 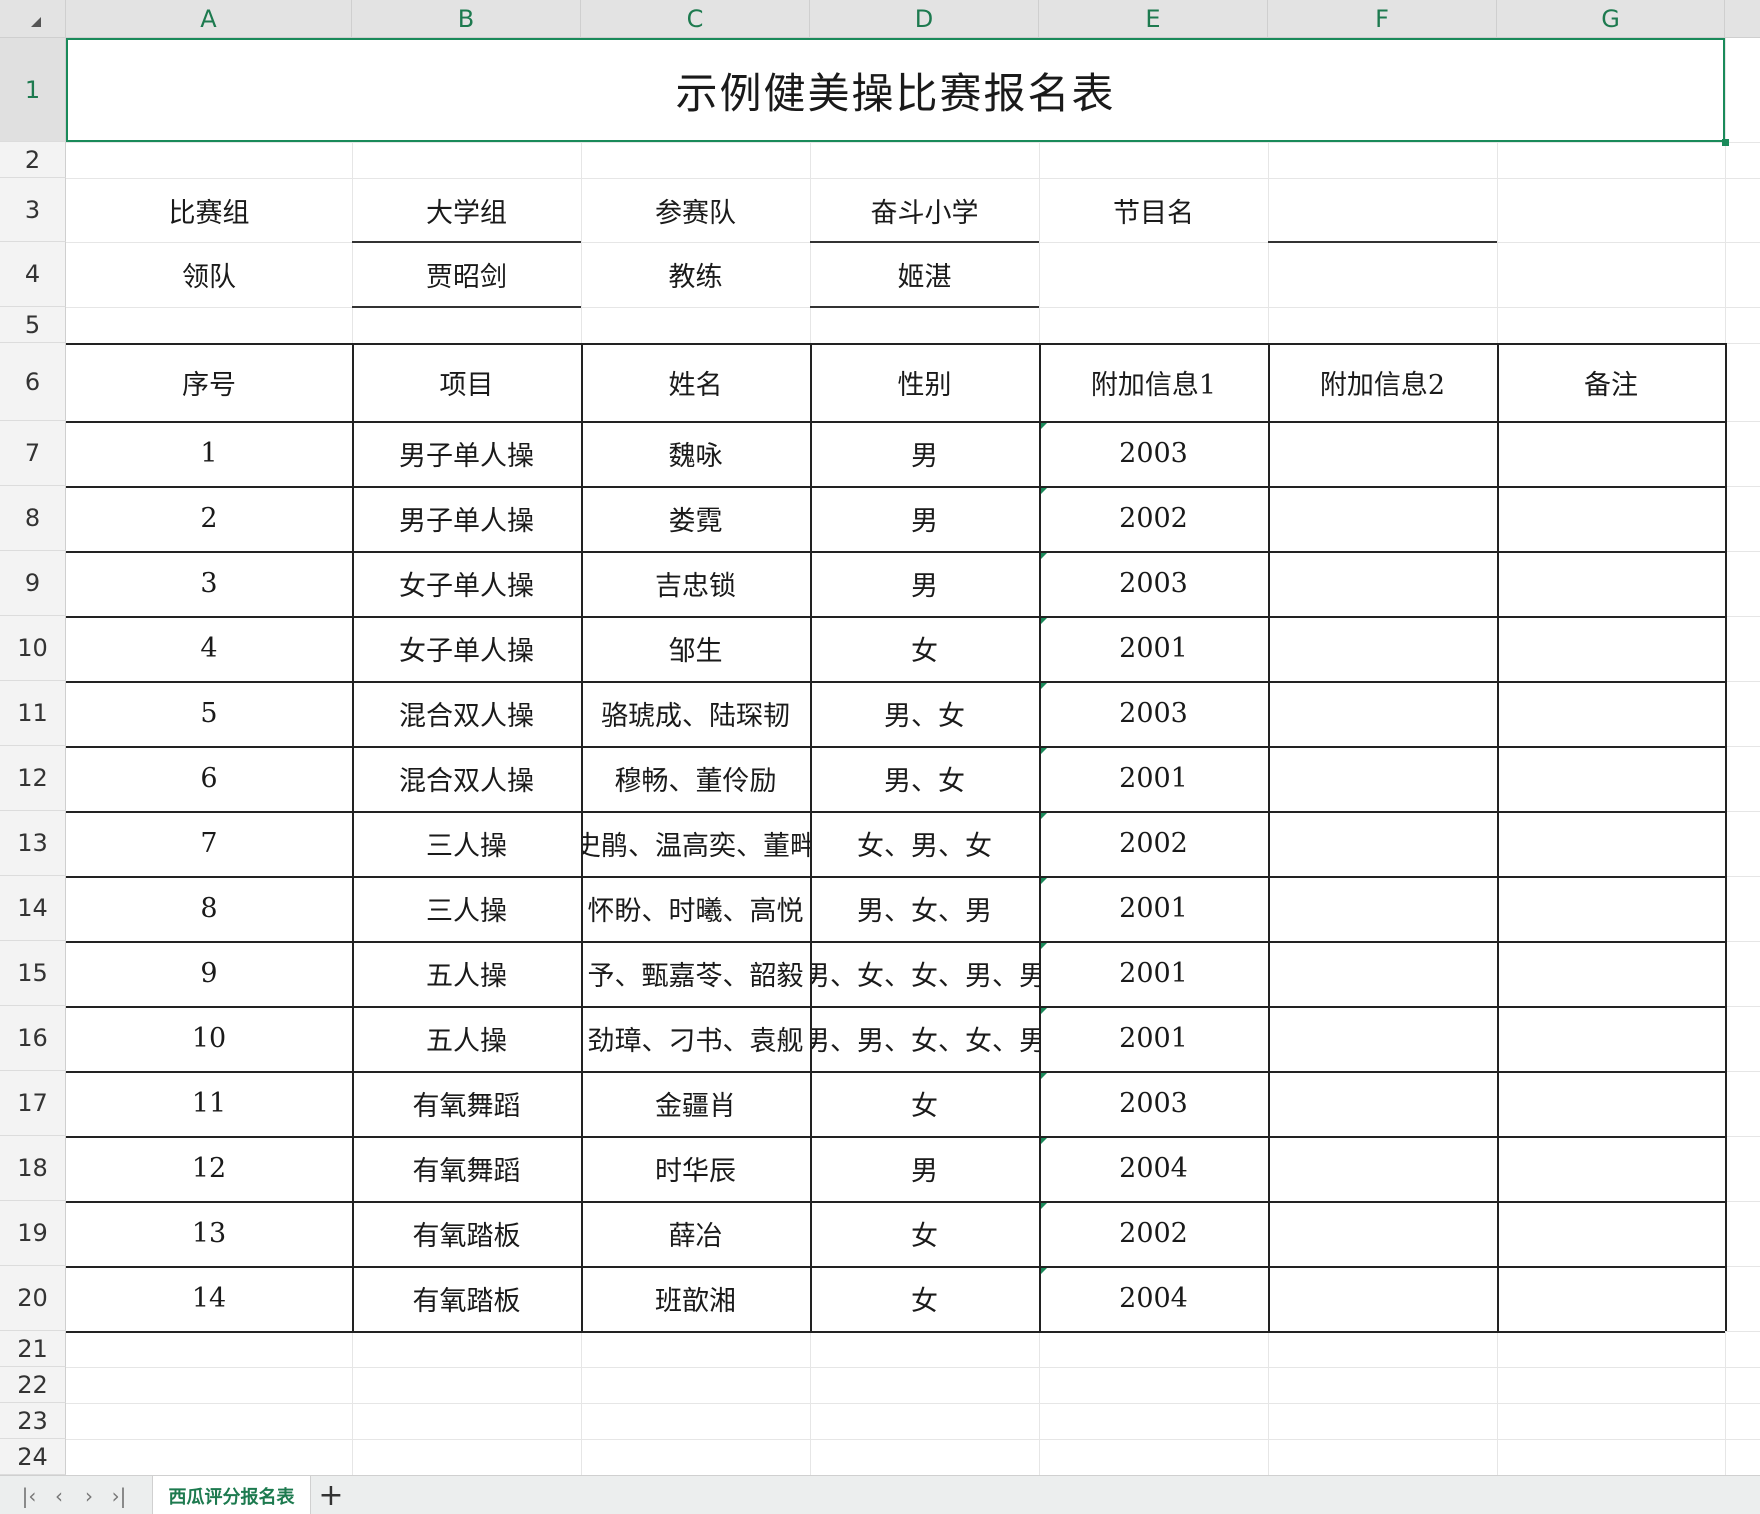 What do you see at coordinates (209, 713) in the screenshot?
I see `table-cell: 5` at bounding box center [209, 713].